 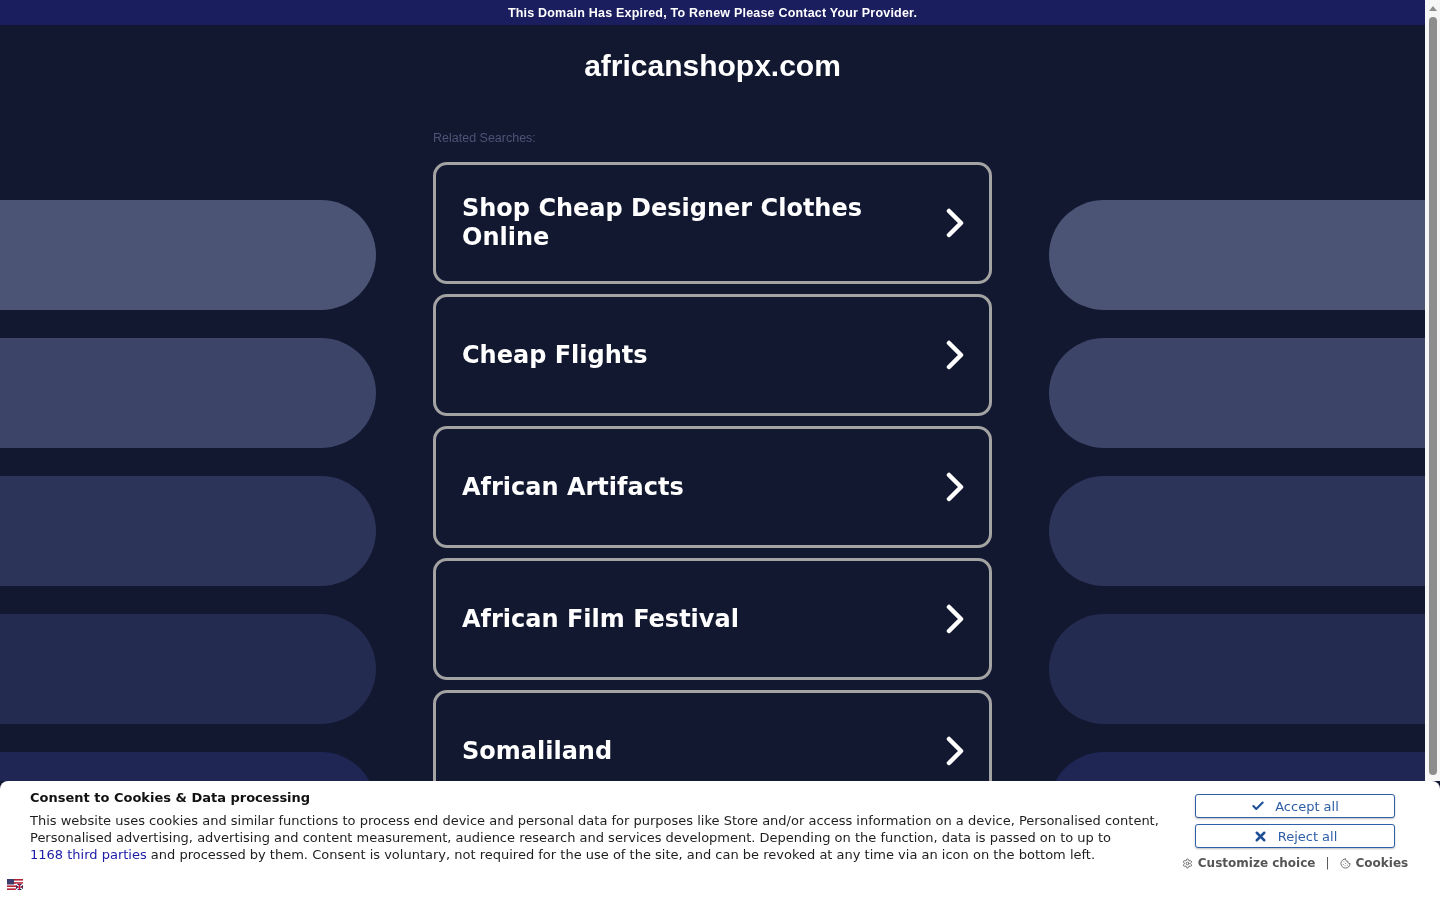 I want to click on related-search-link: African Artifacts, so click(x=712, y=487).